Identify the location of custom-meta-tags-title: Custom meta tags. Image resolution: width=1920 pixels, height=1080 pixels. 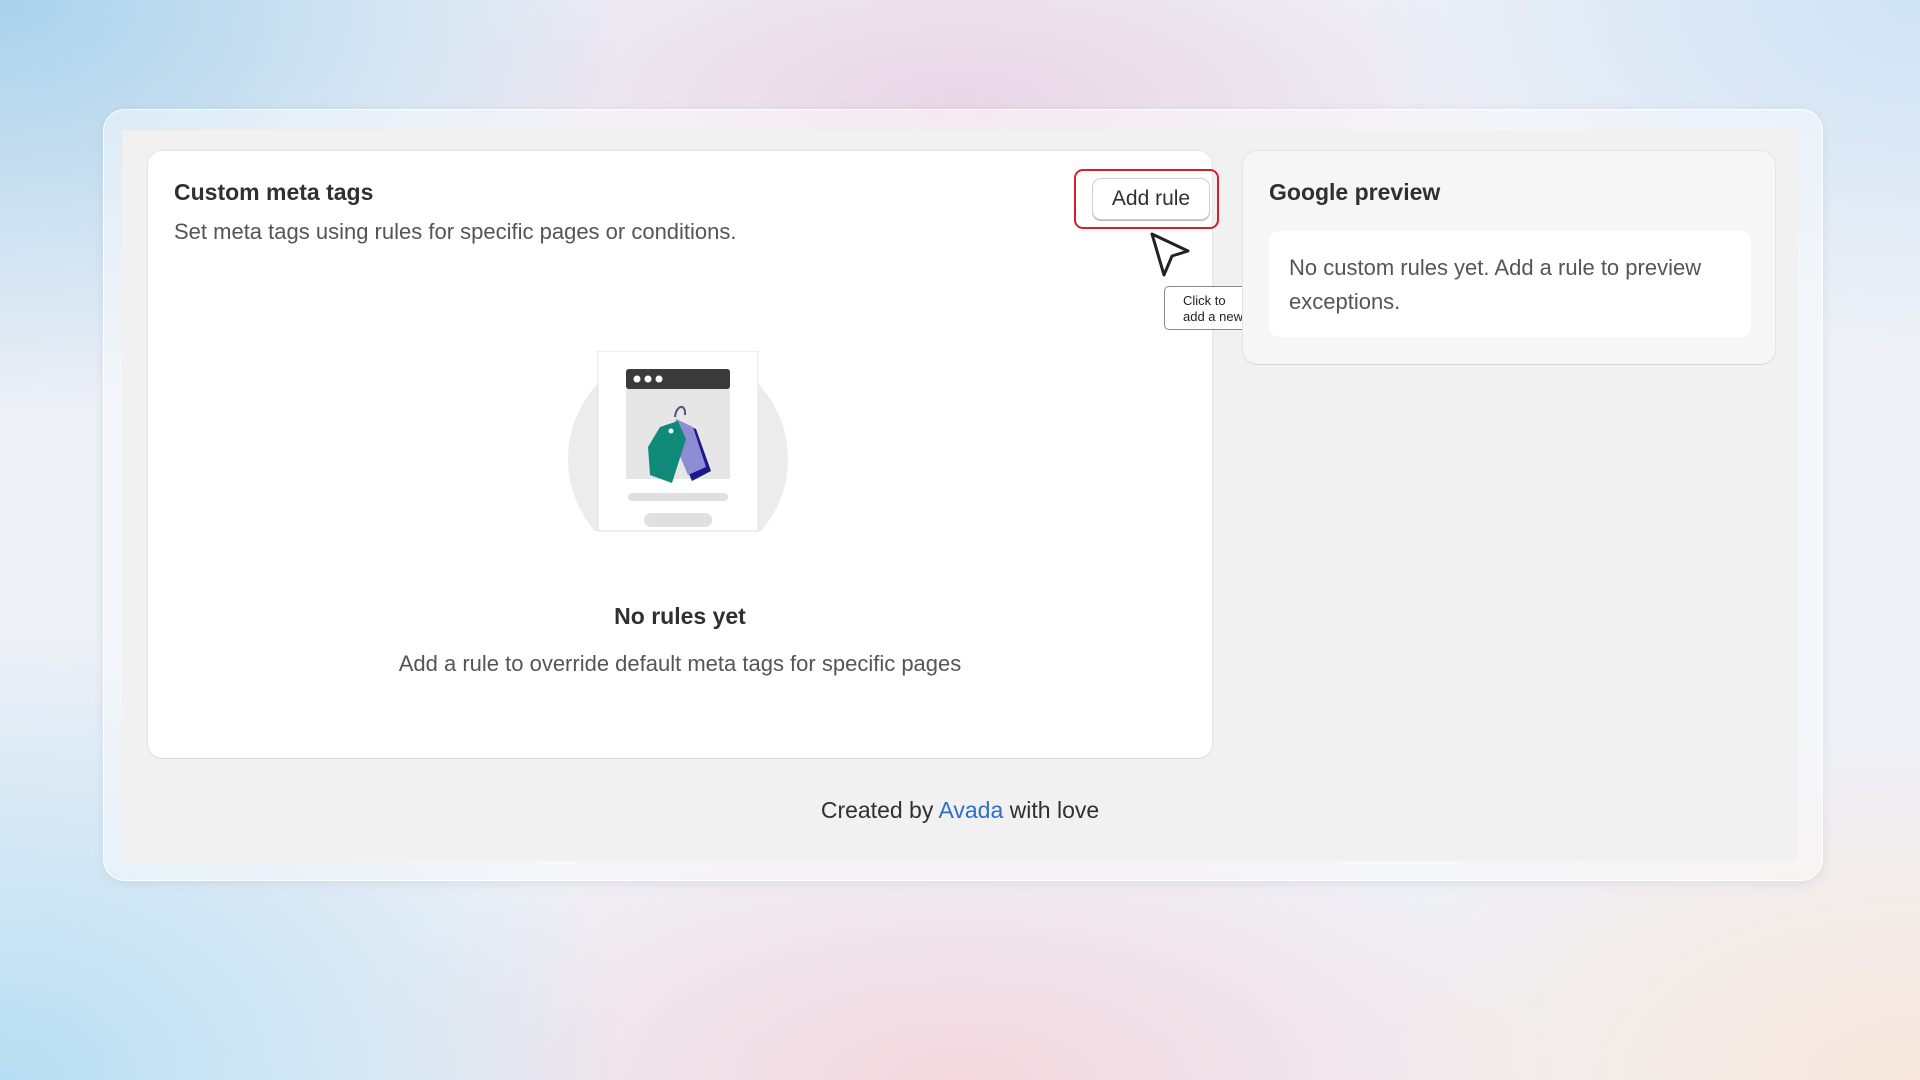
(274, 192).